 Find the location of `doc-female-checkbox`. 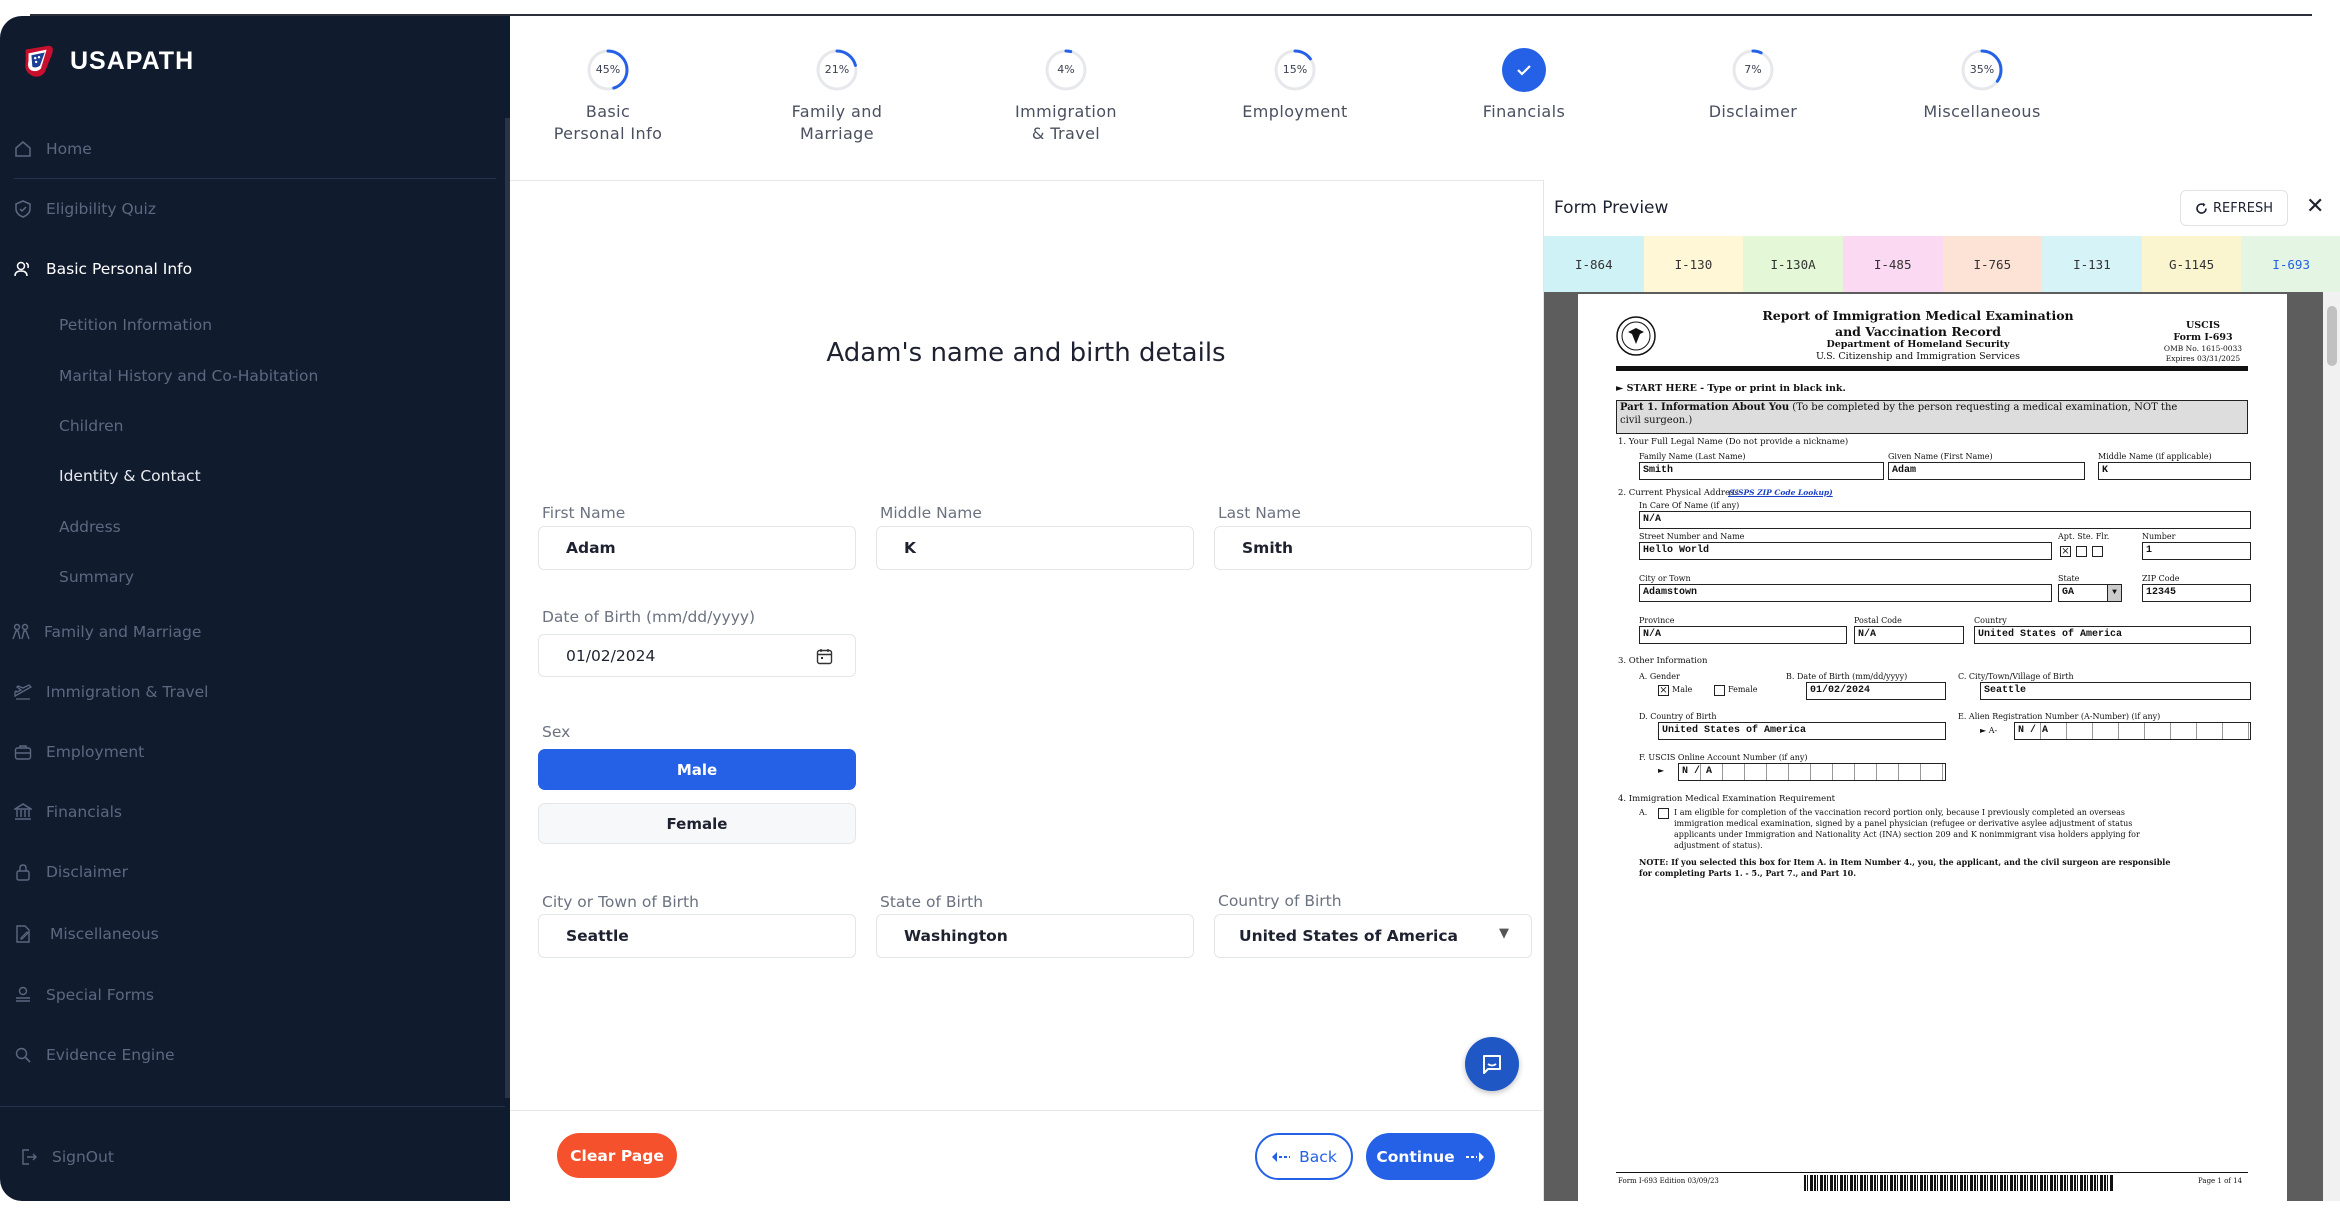

doc-female-checkbox is located at coordinates (1719, 690).